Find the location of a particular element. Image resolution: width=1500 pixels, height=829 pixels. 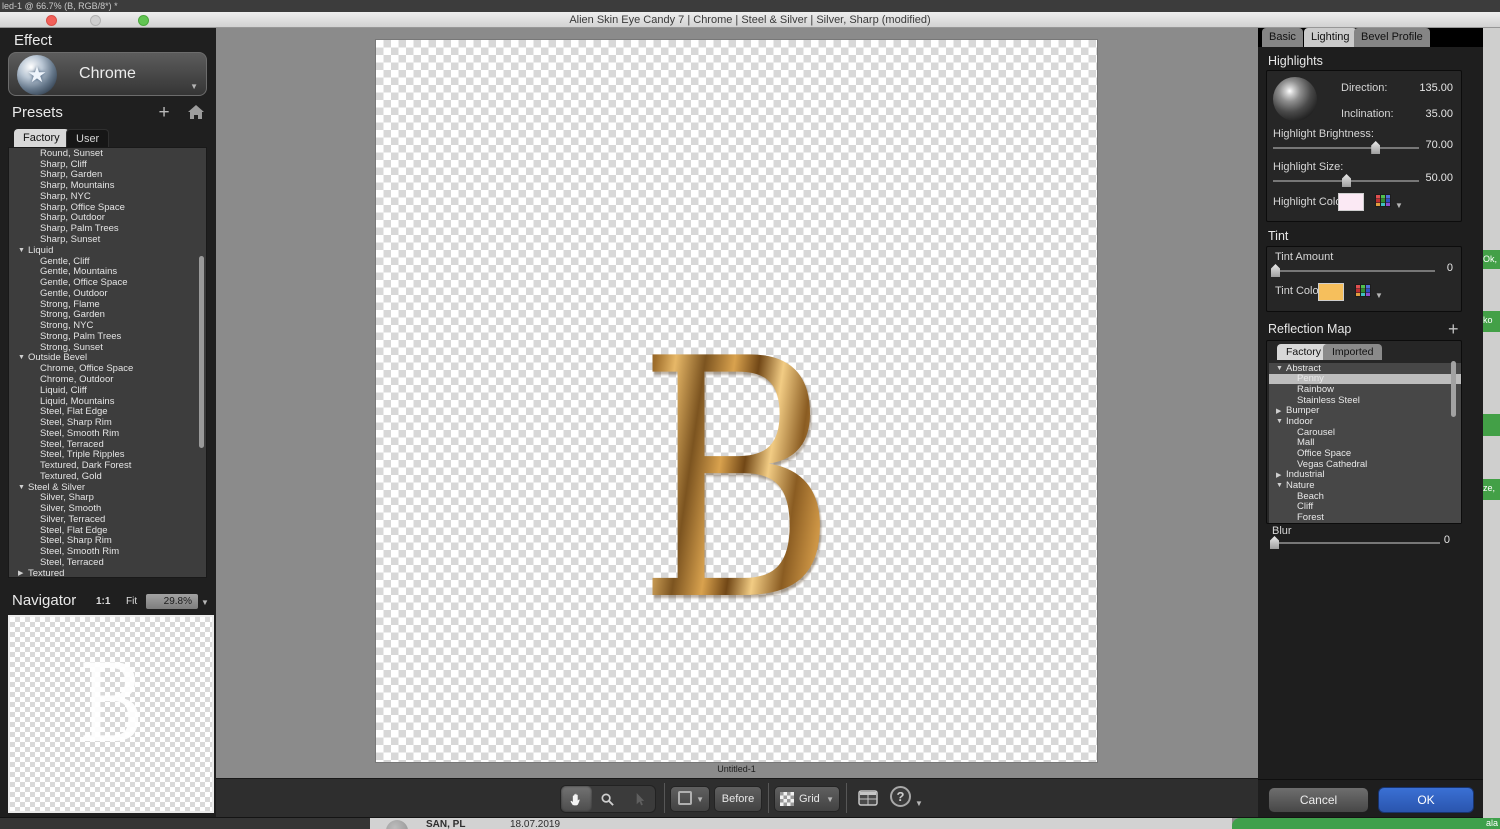

preset-row: Sharp, NYC is located at coordinates (107, 196).